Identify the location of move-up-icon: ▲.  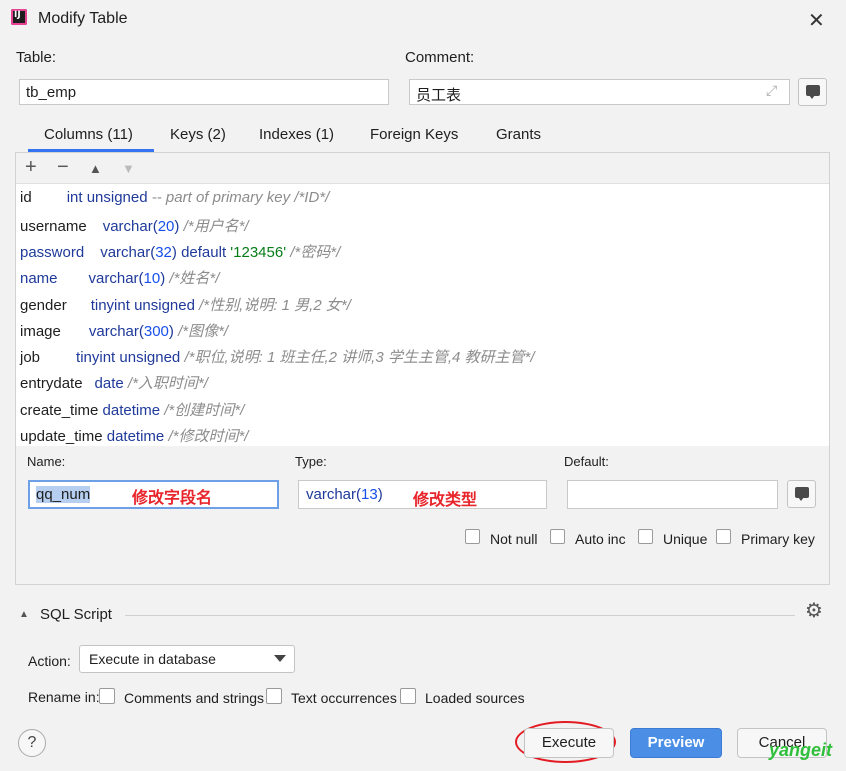
(95, 168).